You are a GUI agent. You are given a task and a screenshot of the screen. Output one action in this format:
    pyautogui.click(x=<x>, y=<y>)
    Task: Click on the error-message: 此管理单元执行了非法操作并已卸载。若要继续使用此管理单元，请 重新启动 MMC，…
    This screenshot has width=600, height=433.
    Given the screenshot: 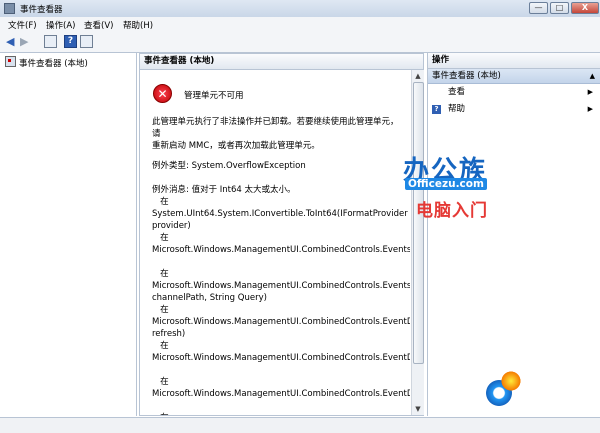 What is the action you would take?
    pyautogui.click(x=277, y=134)
    